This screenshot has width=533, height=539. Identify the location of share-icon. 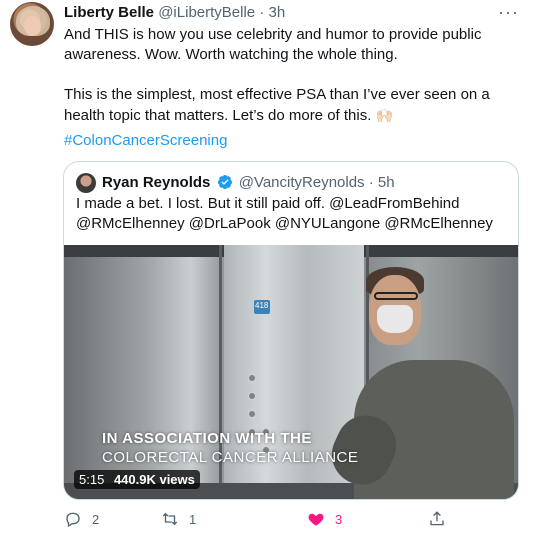
(437, 518).